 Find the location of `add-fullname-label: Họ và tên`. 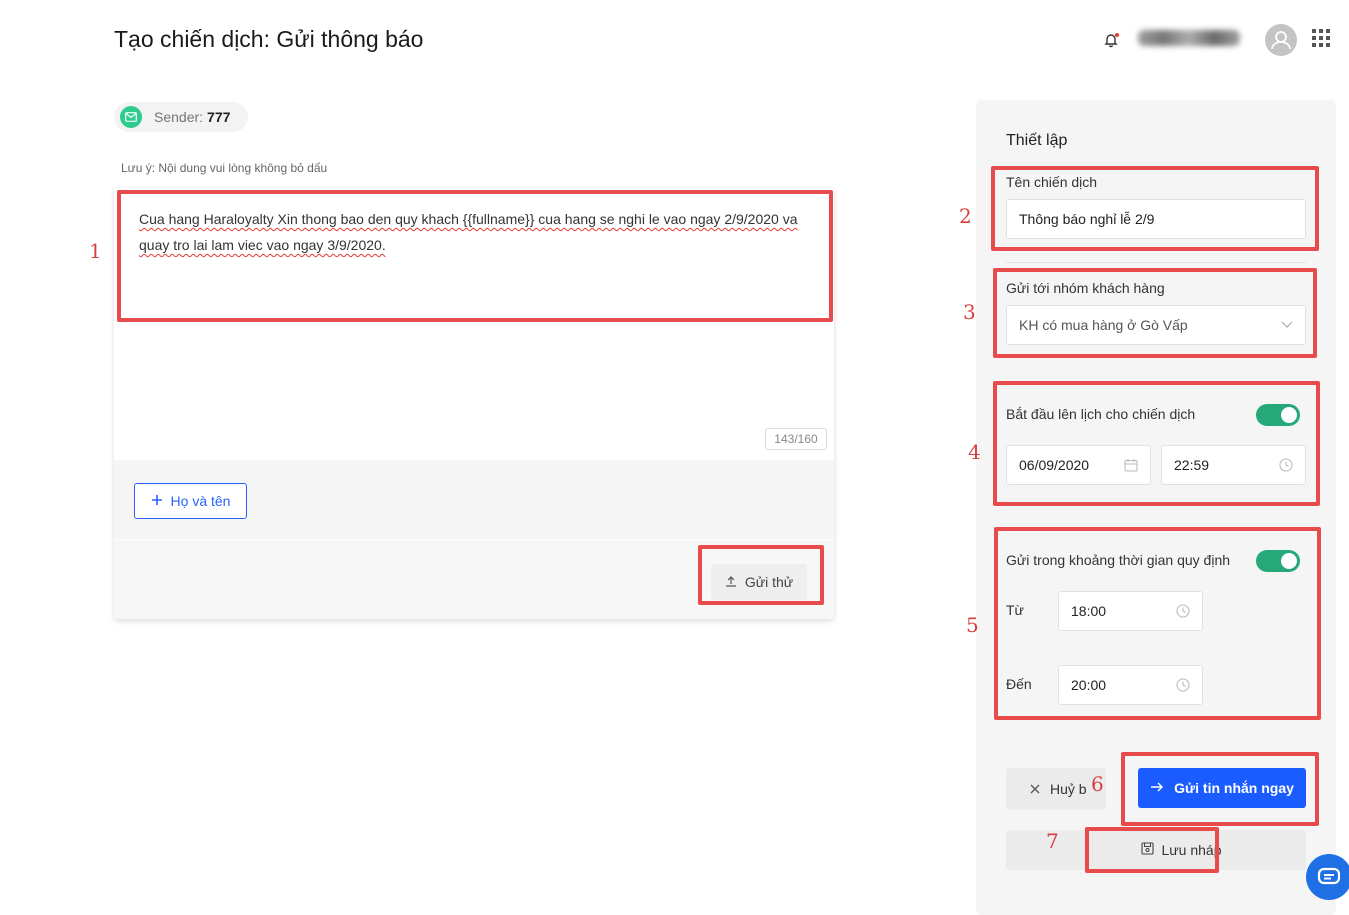

add-fullname-label: Họ và tên is located at coordinates (200, 501).